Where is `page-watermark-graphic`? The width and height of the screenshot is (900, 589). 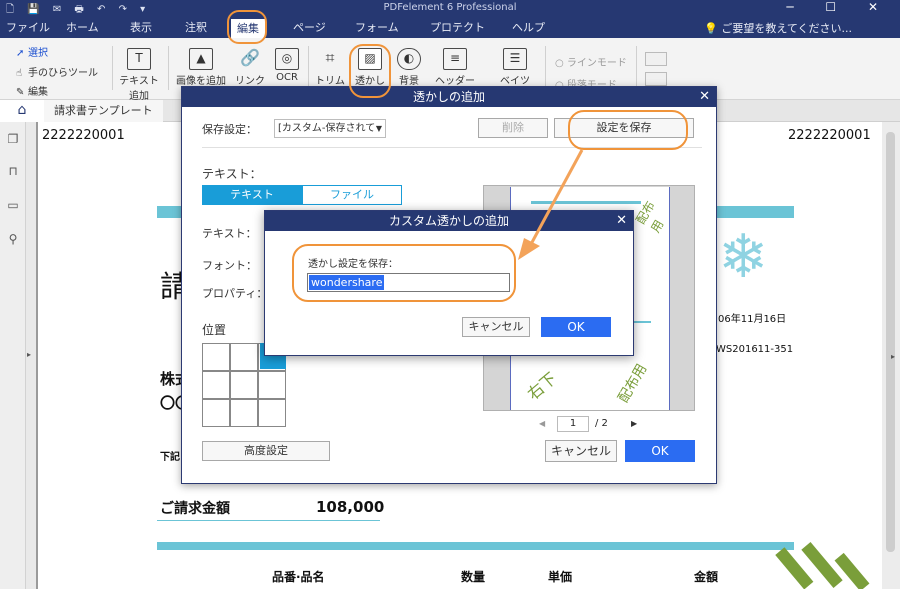 page-watermark-graphic is located at coordinates (822, 565).